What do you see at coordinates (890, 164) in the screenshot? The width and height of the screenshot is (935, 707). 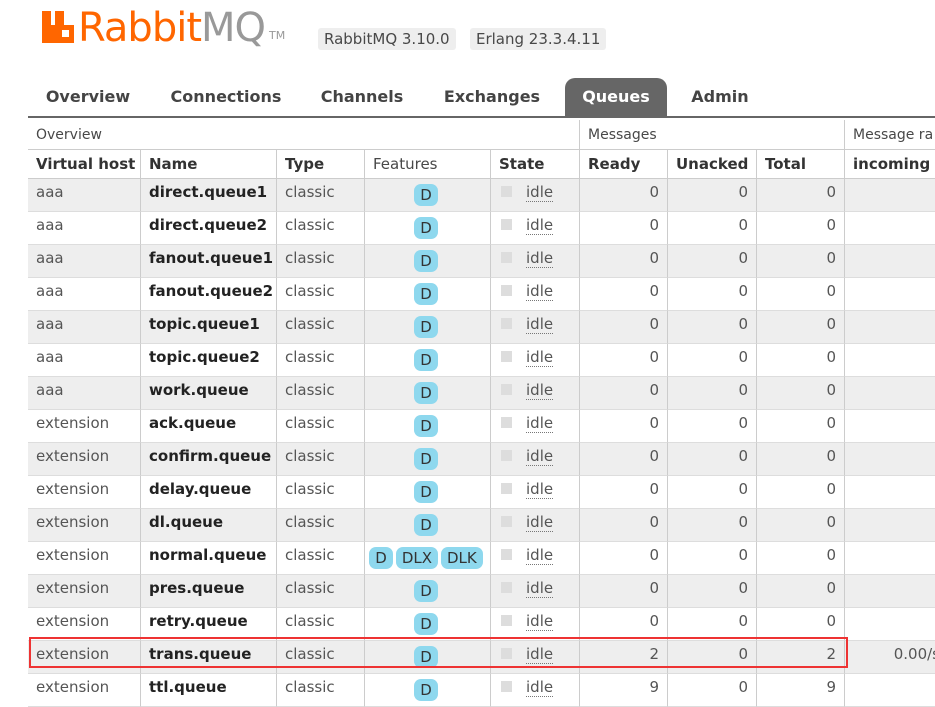 I see `col-incoming: incoming` at bounding box center [890, 164].